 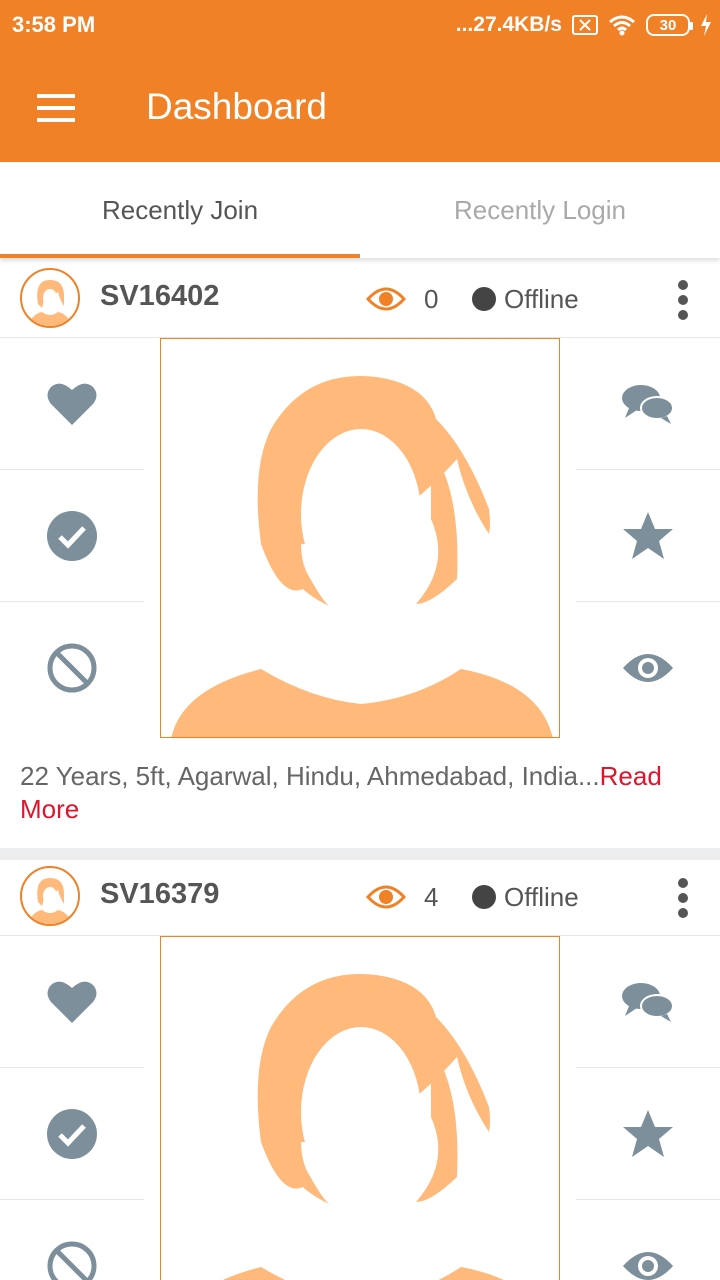 I want to click on profile-card-header: SV16379 4 Offline, so click(x=360, y=898).